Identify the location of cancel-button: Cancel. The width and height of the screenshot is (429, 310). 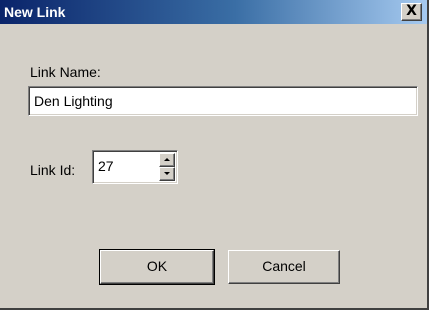
(284, 267).